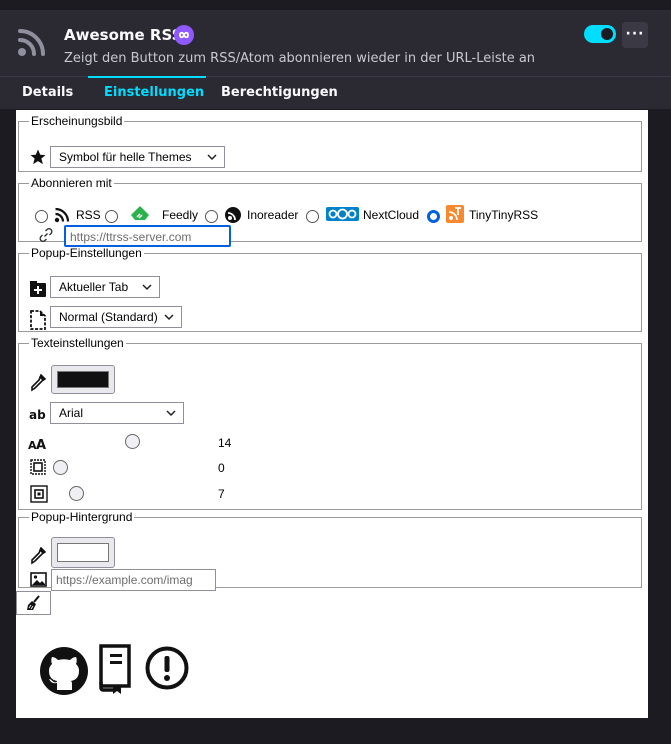 The image size is (671, 744). What do you see at coordinates (607, 34) in the screenshot?
I see `toggle-knob` at bounding box center [607, 34].